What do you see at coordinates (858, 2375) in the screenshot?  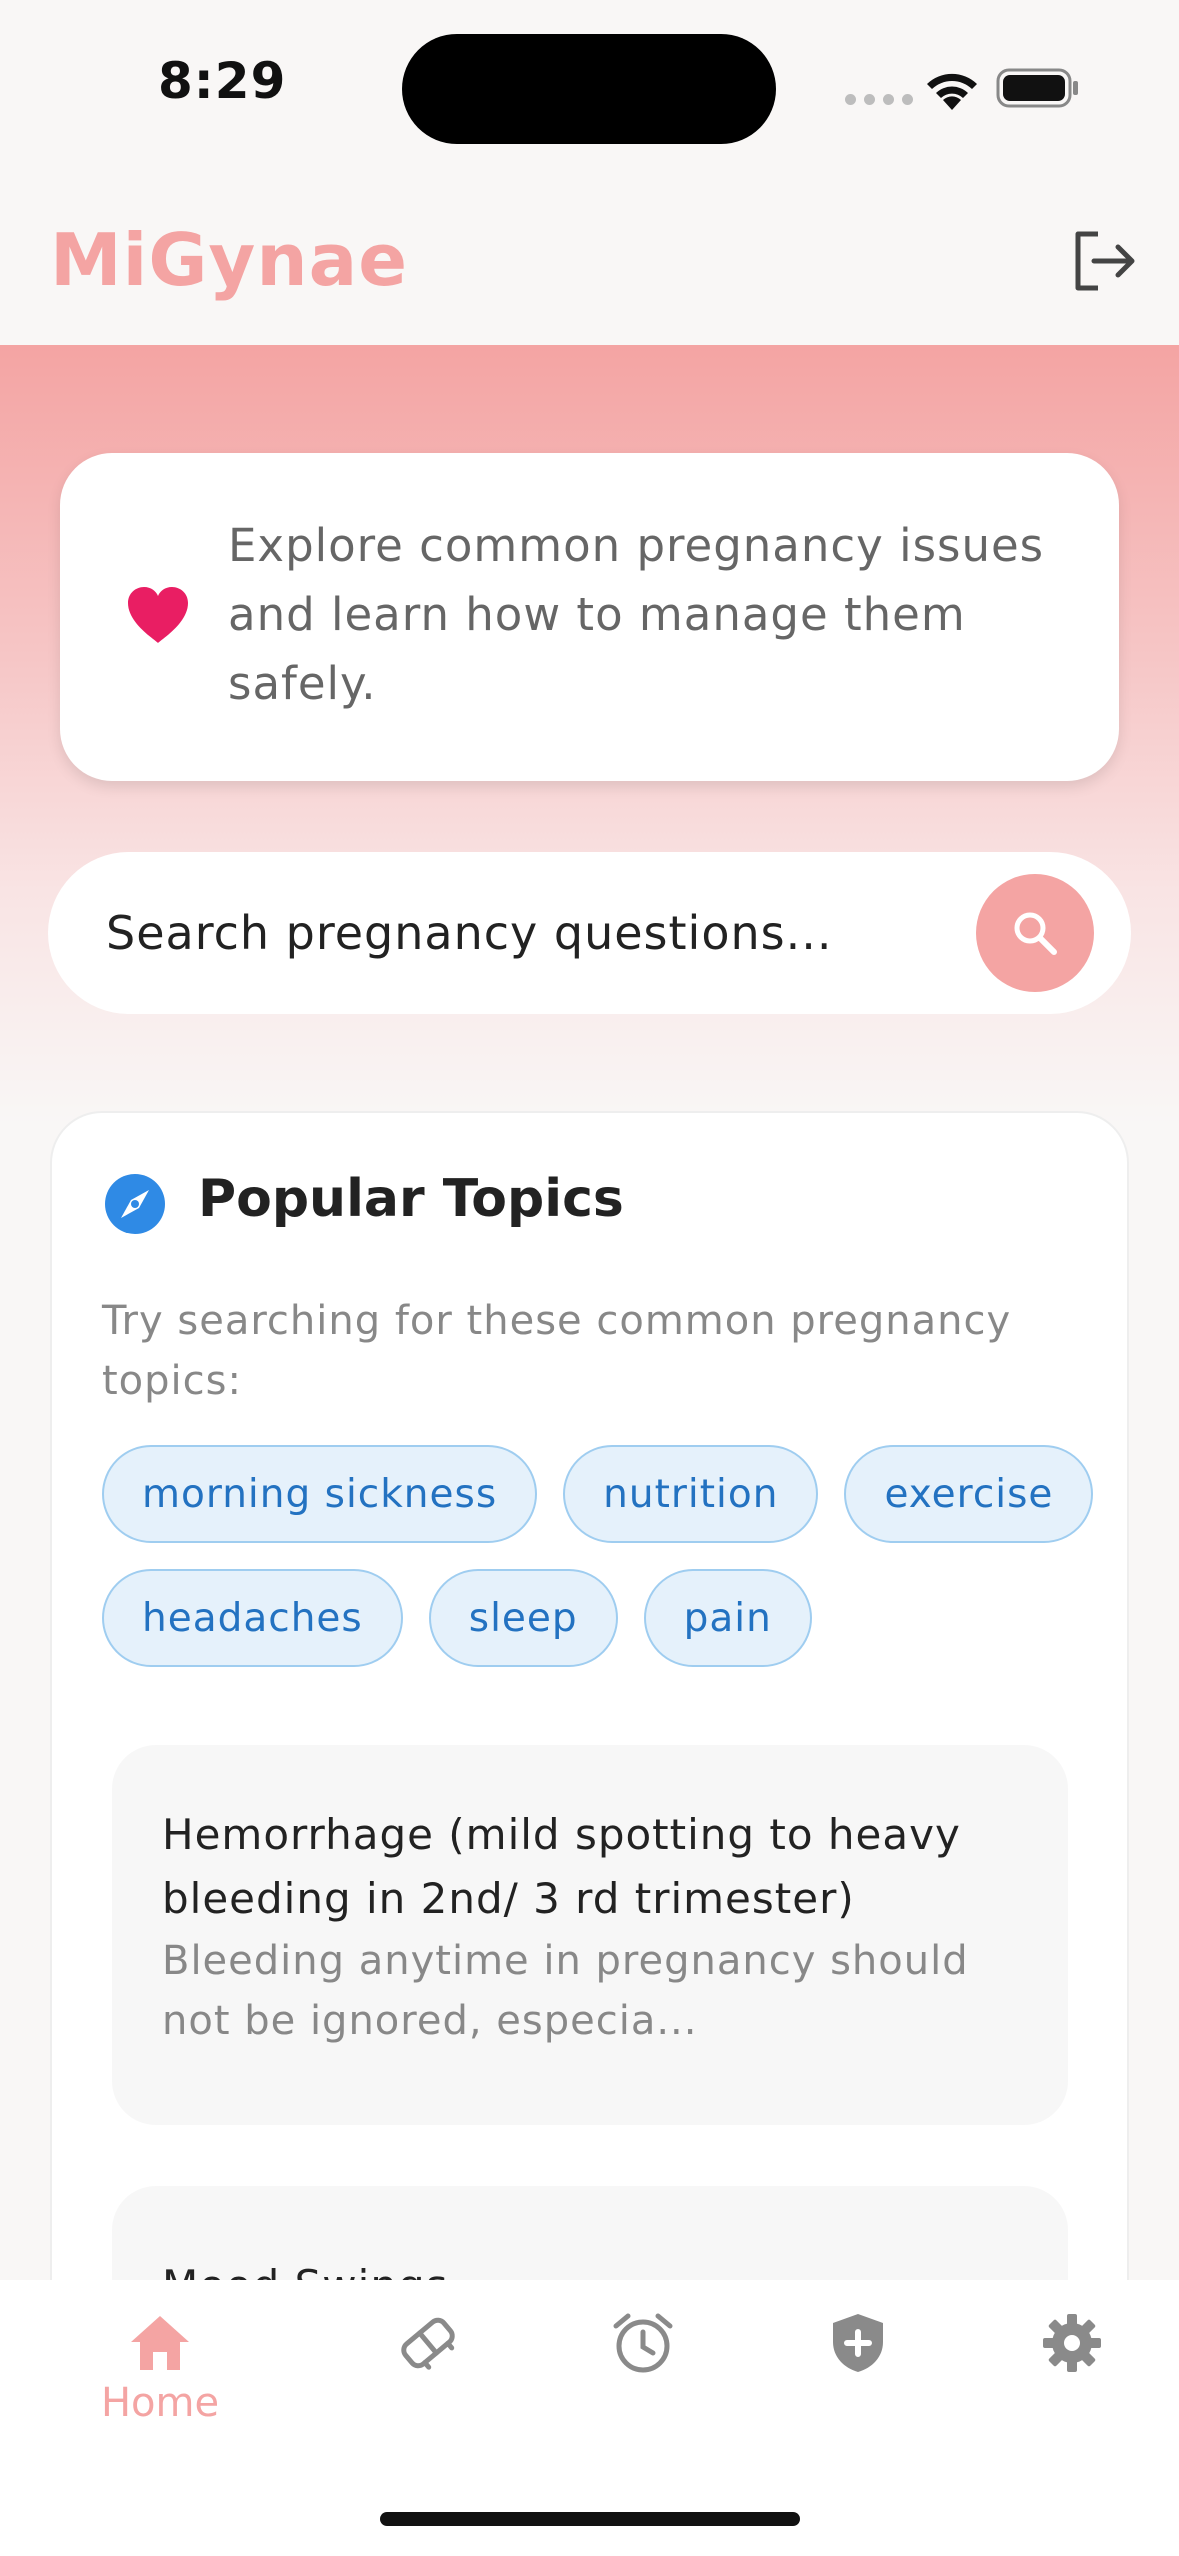 I see `nav-shield` at bounding box center [858, 2375].